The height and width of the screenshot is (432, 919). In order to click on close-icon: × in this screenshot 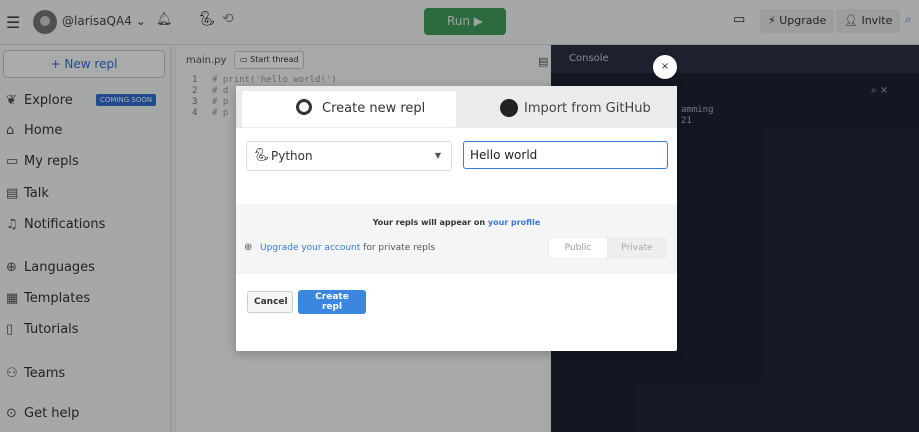, I will do `click(665, 67)`.